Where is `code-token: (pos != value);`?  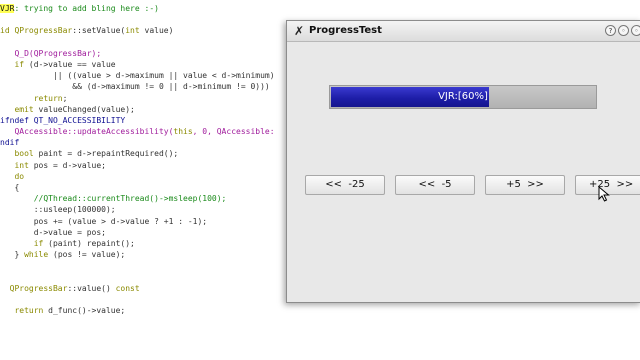 code-token: (pos != value); is located at coordinates (87, 255).